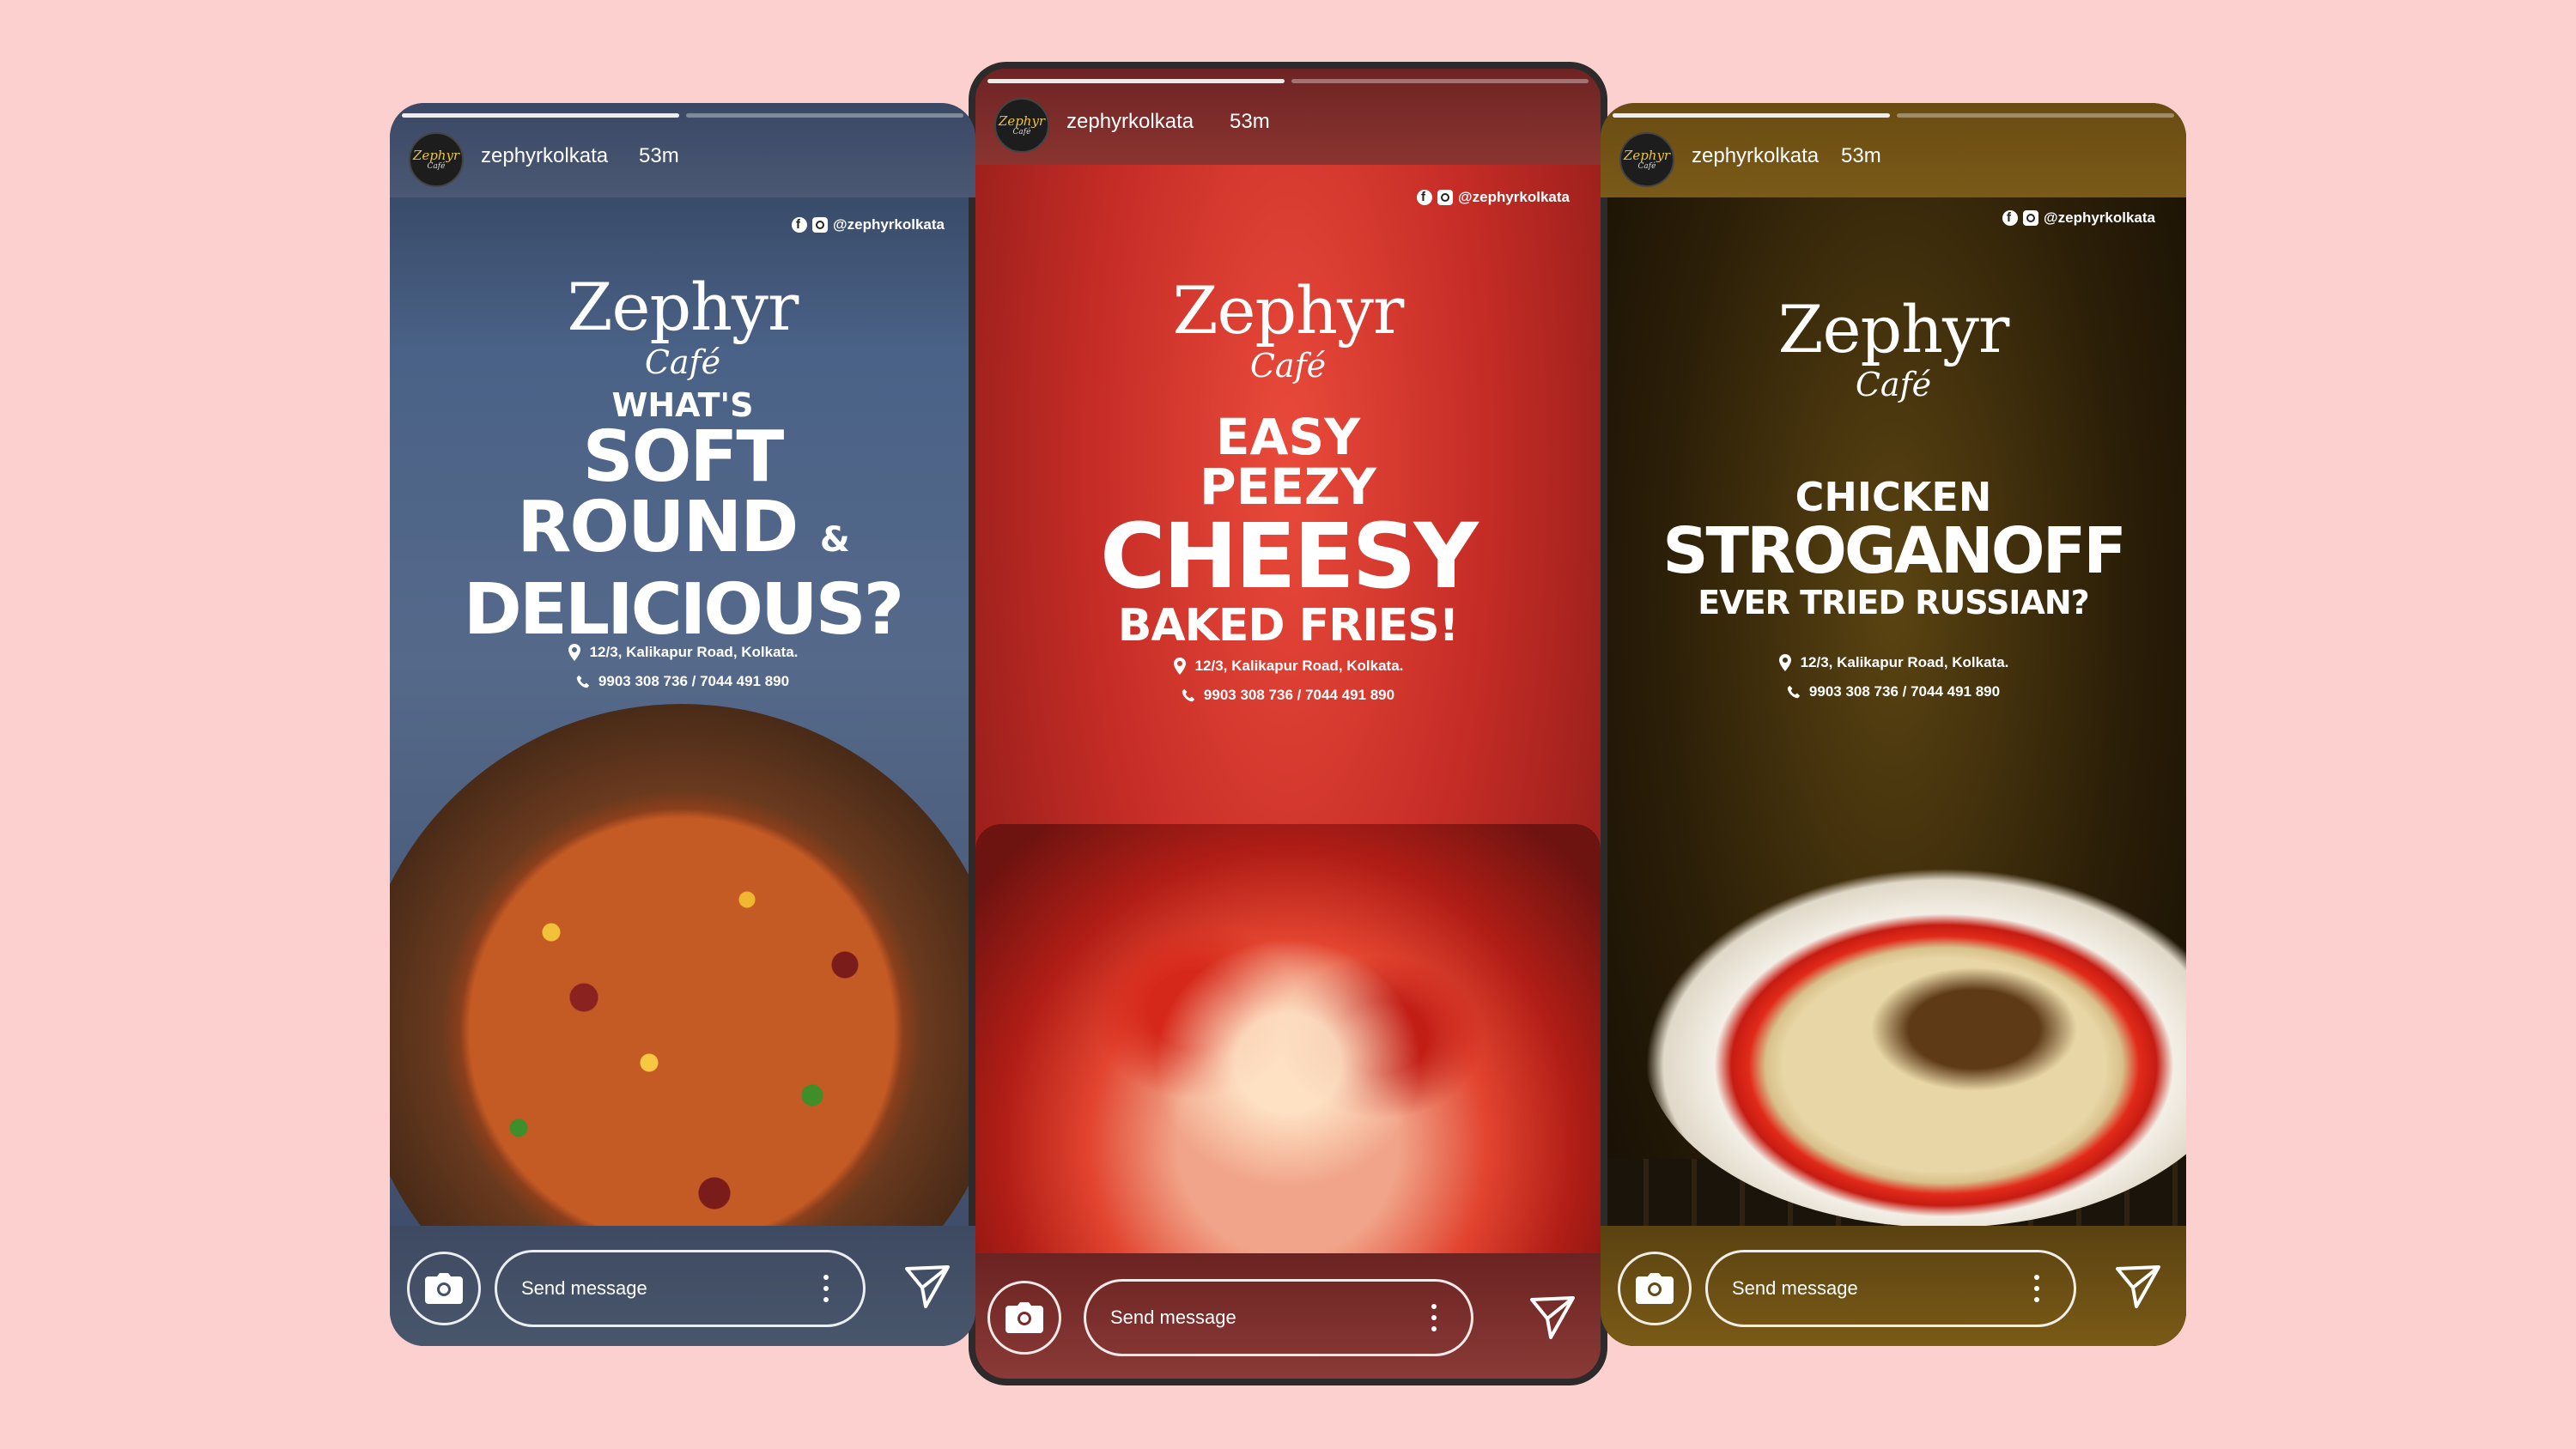 This screenshot has height=1449, width=2576. I want to click on headline-line: BAKED FRIES!, so click(1288, 626).